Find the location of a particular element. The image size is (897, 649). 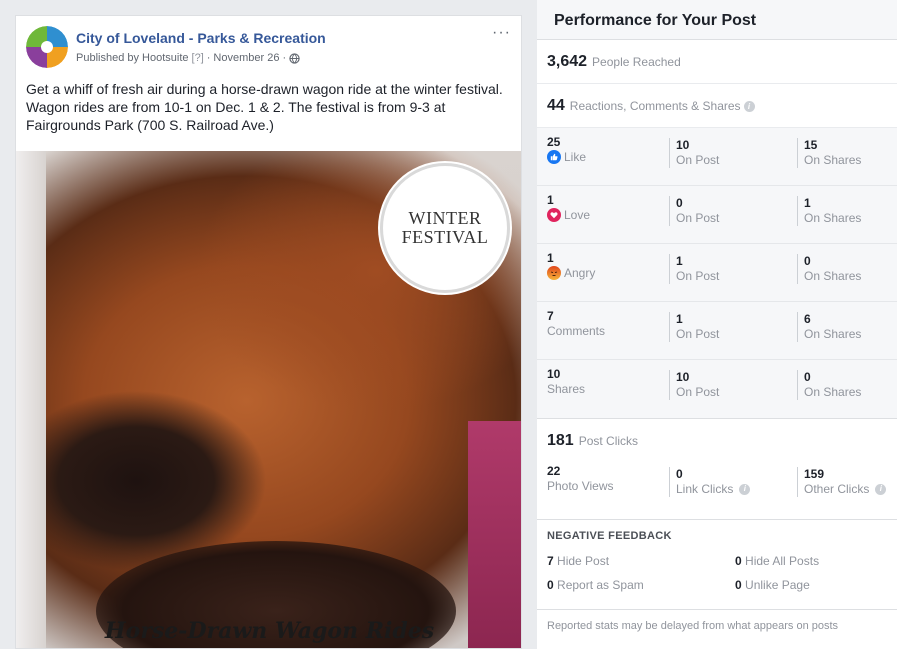

comments-on-shares: 6 is located at coordinates (807, 319).